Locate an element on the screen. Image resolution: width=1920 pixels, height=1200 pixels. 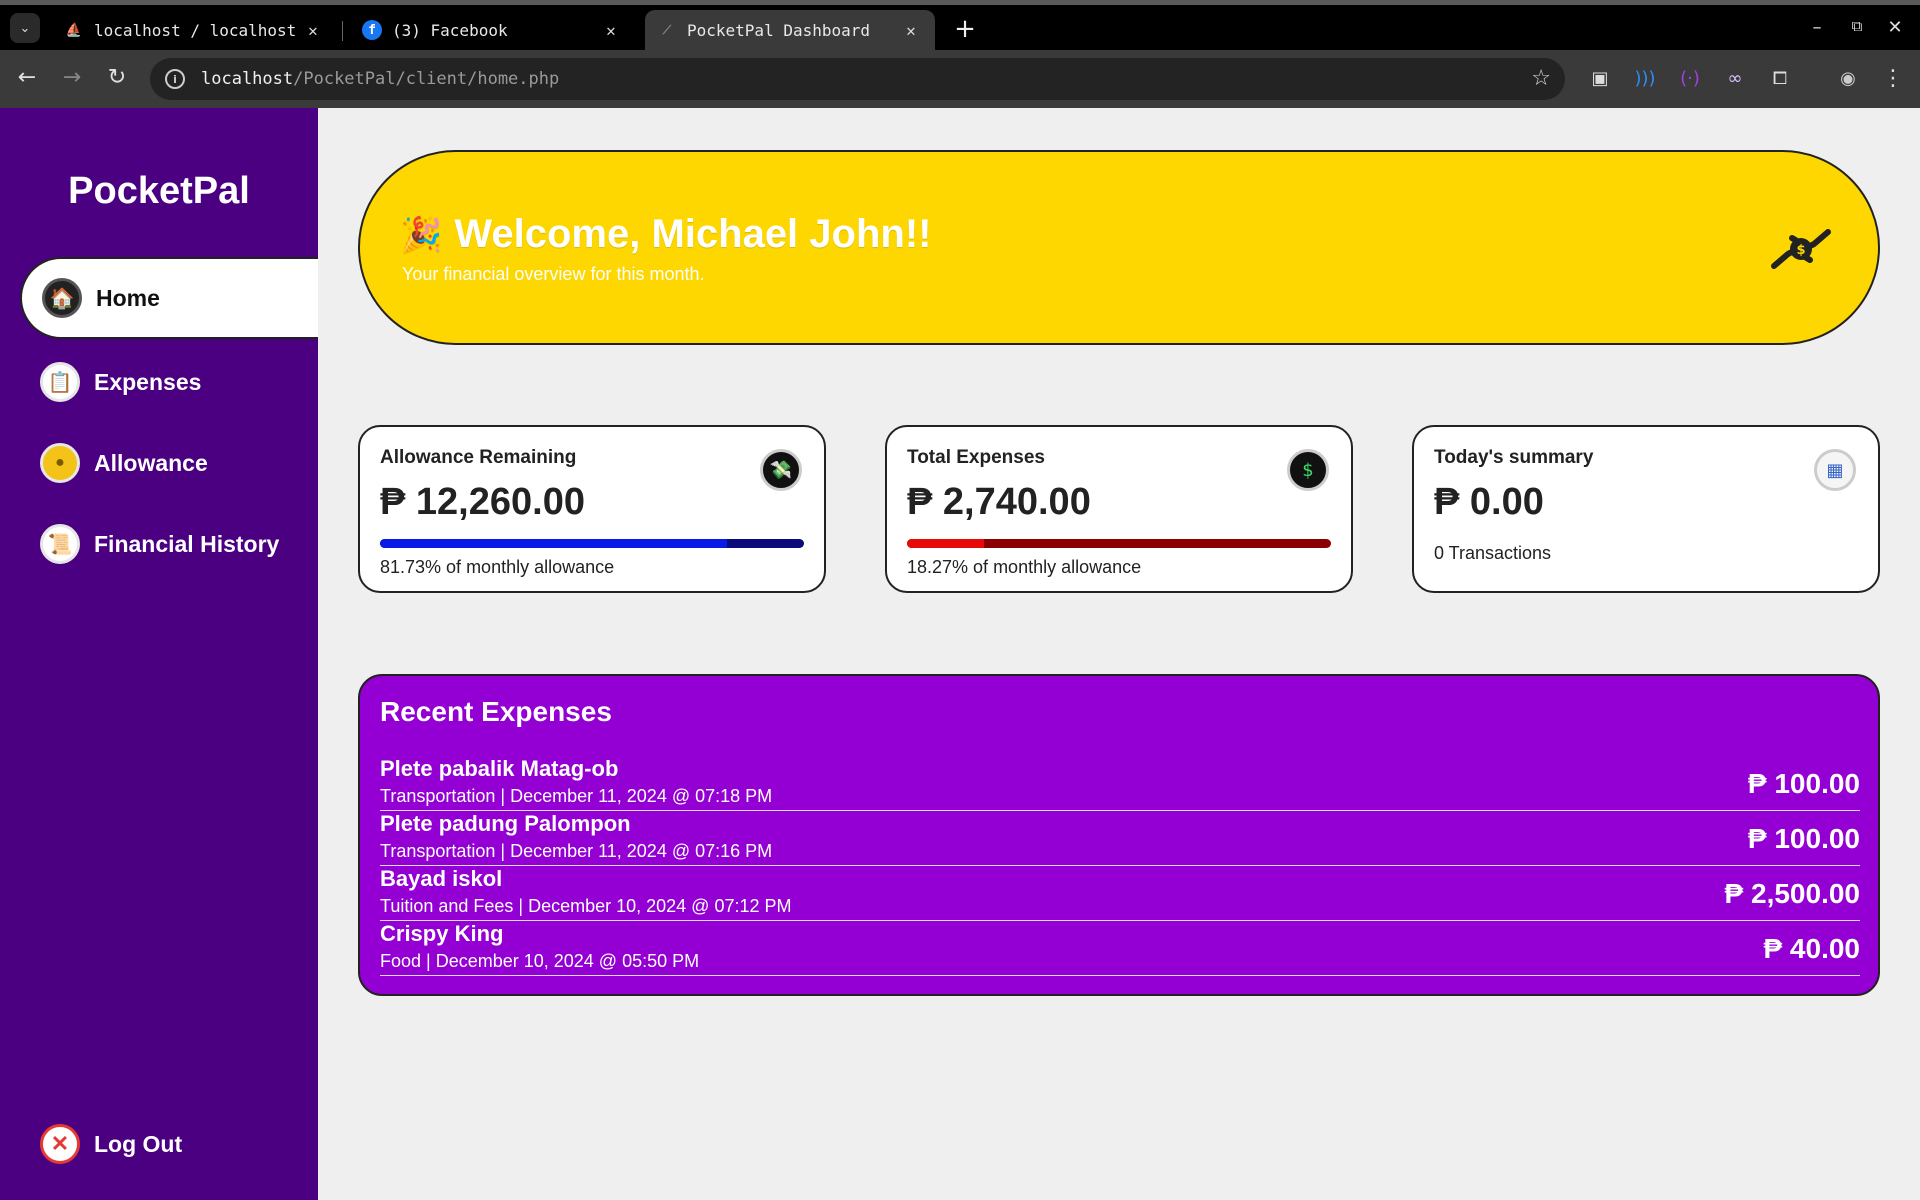
tab-pocketpal: ⟋ PocketPal Dashboard ✕ is located at coordinates (790, 30).